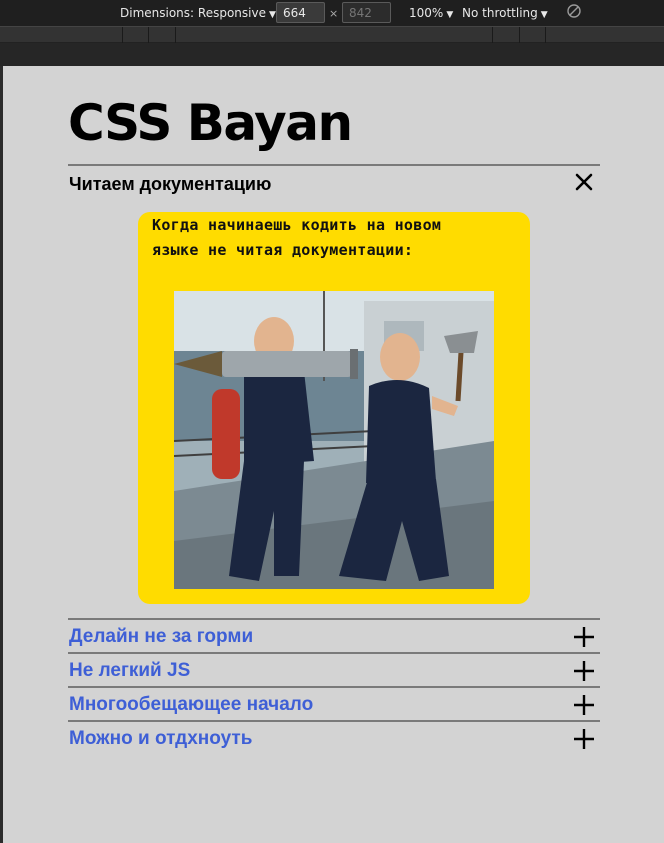 The image size is (664, 843). What do you see at coordinates (574, 11) in the screenshot?
I see `rotate-icon` at bounding box center [574, 11].